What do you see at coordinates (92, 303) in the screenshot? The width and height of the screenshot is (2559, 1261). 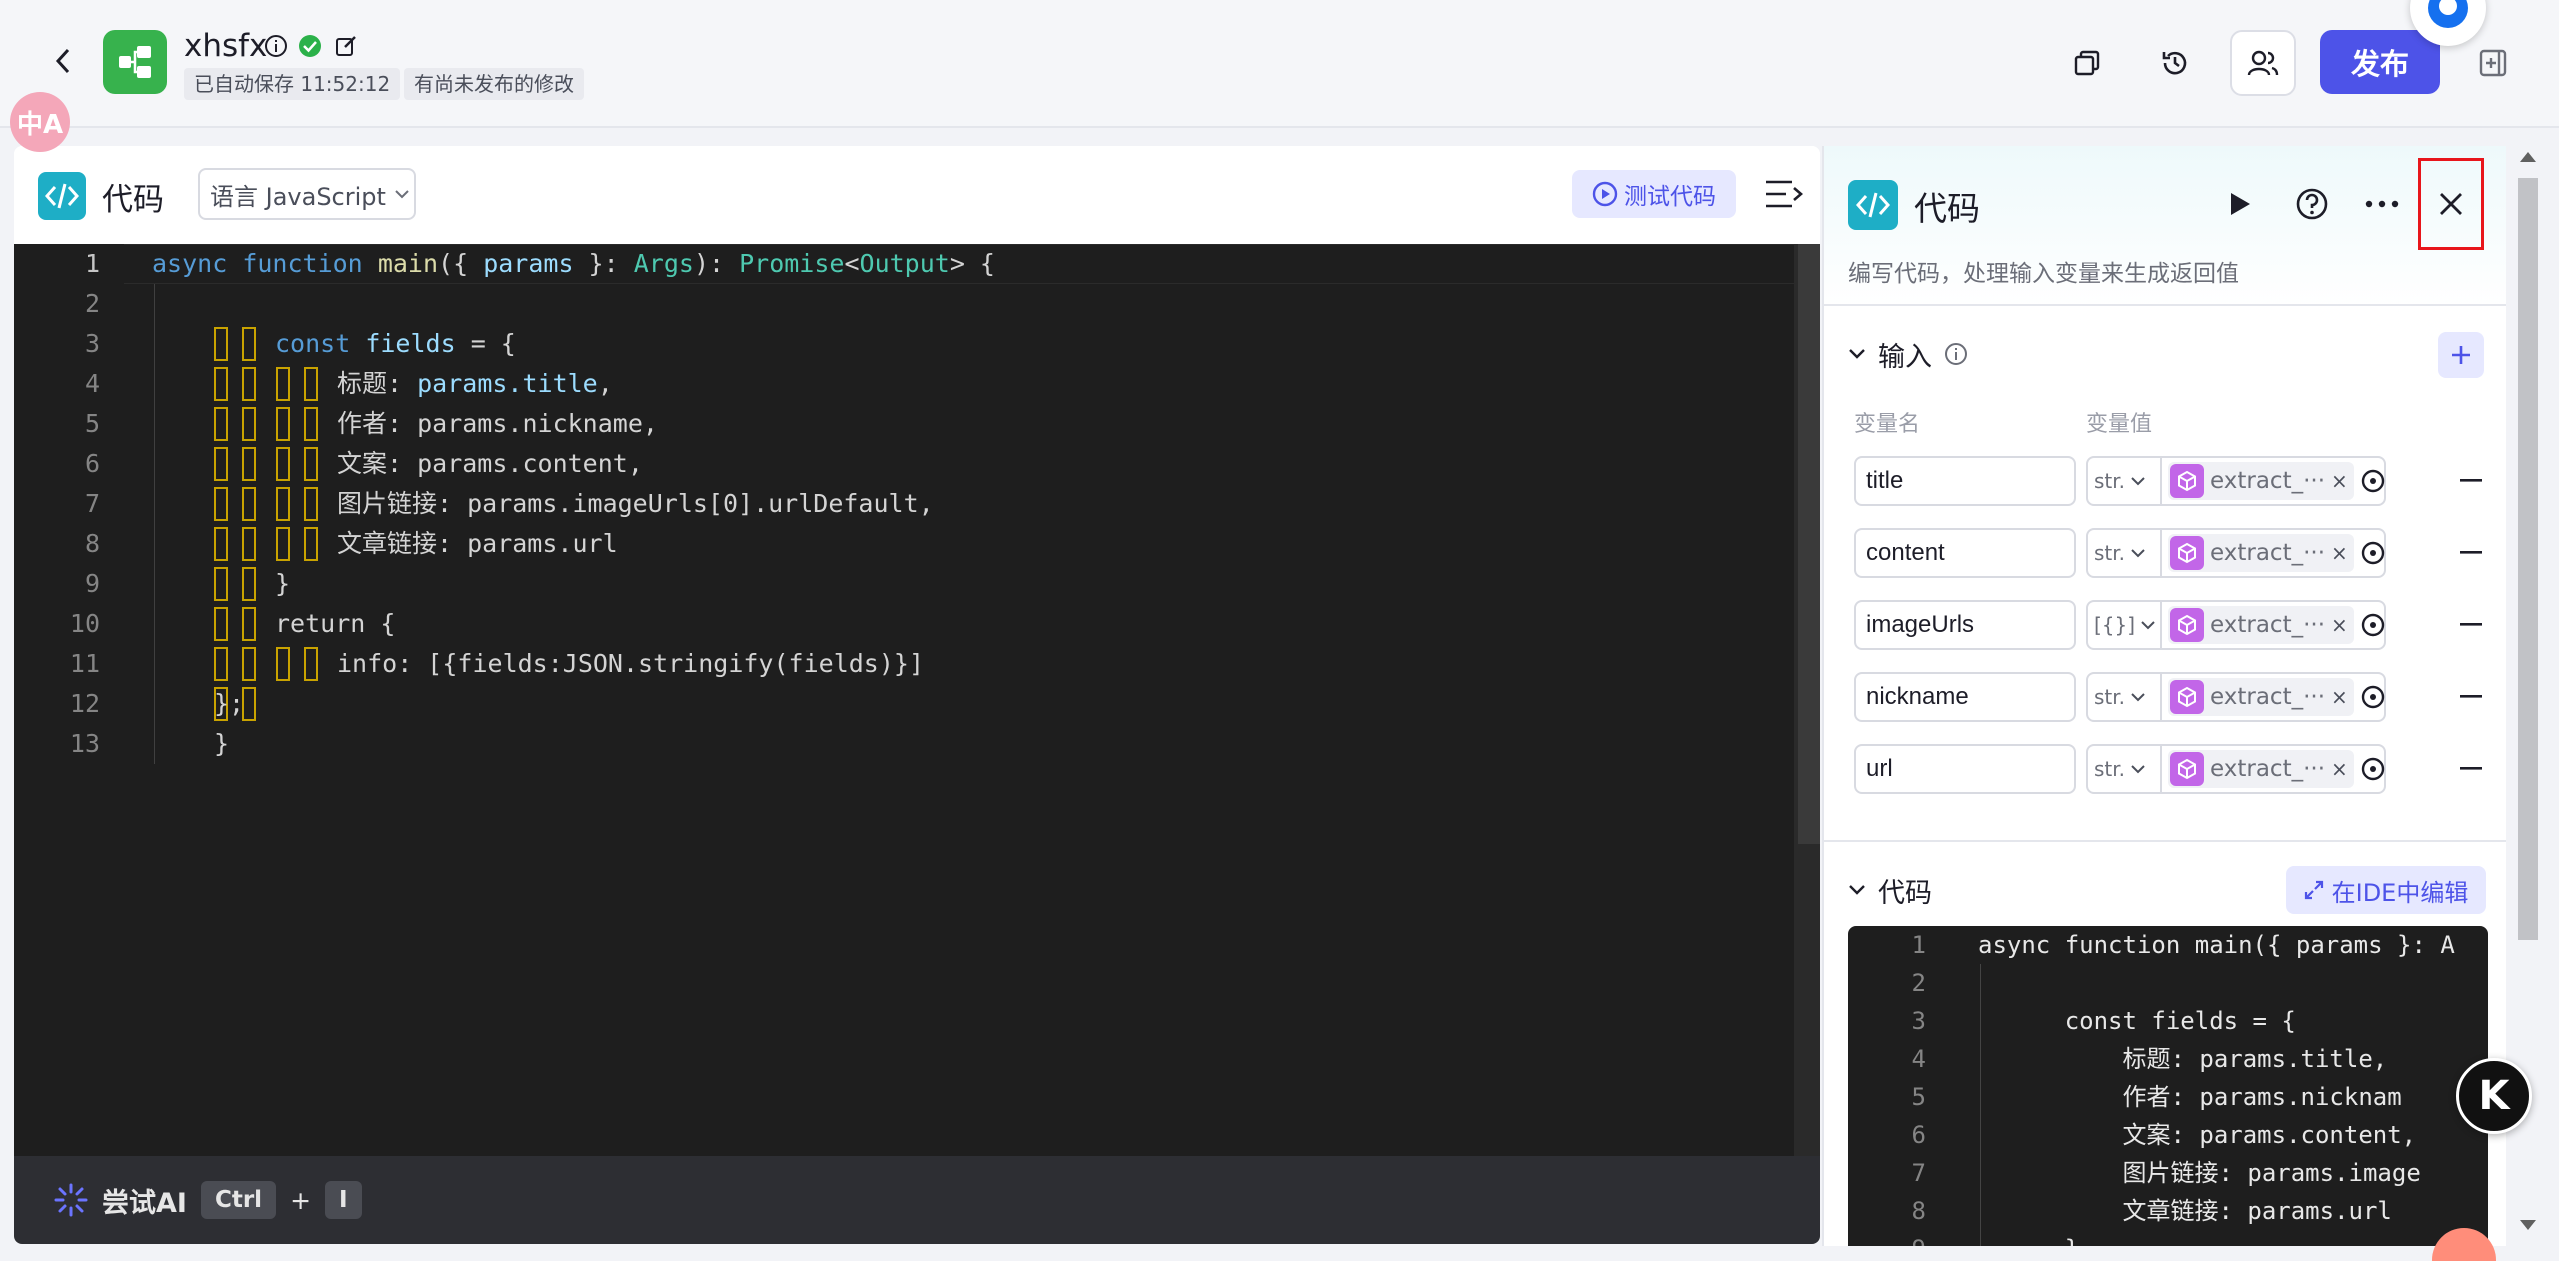 I see `line-number: 2` at bounding box center [92, 303].